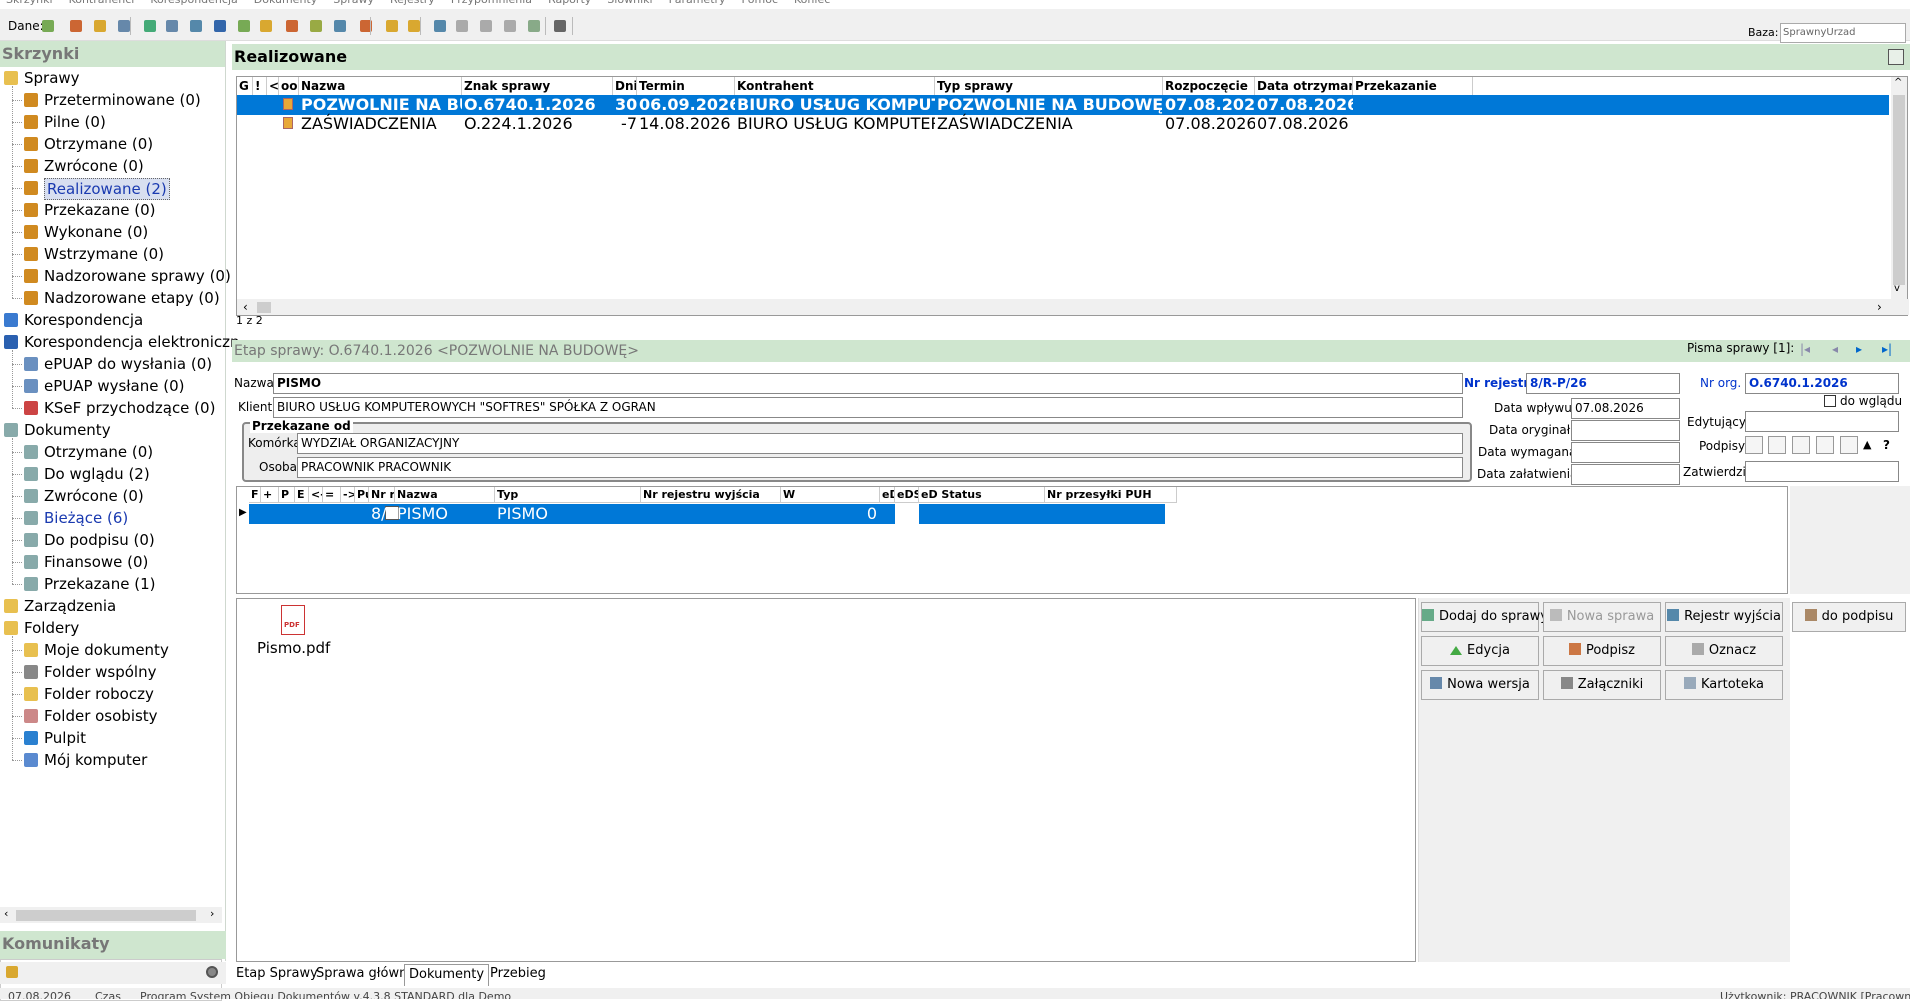 This screenshot has width=1910, height=1001. I want to click on column-header-3: oo, so click(289, 86).